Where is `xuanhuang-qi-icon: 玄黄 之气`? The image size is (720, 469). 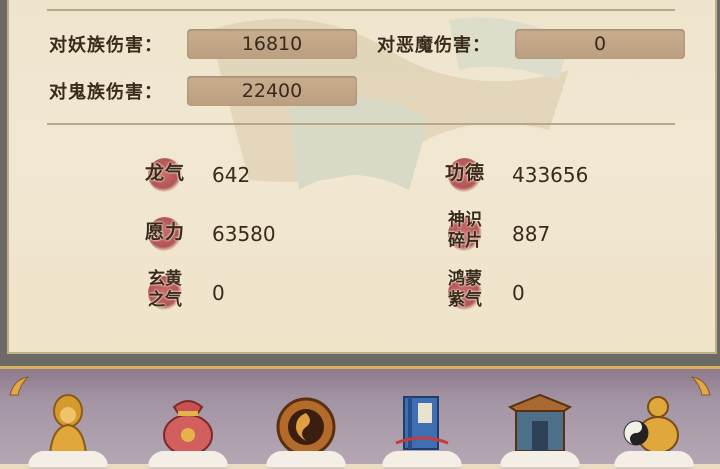 xuanhuang-qi-icon: 玄黄 之气 is located at coordinates (165, 291).